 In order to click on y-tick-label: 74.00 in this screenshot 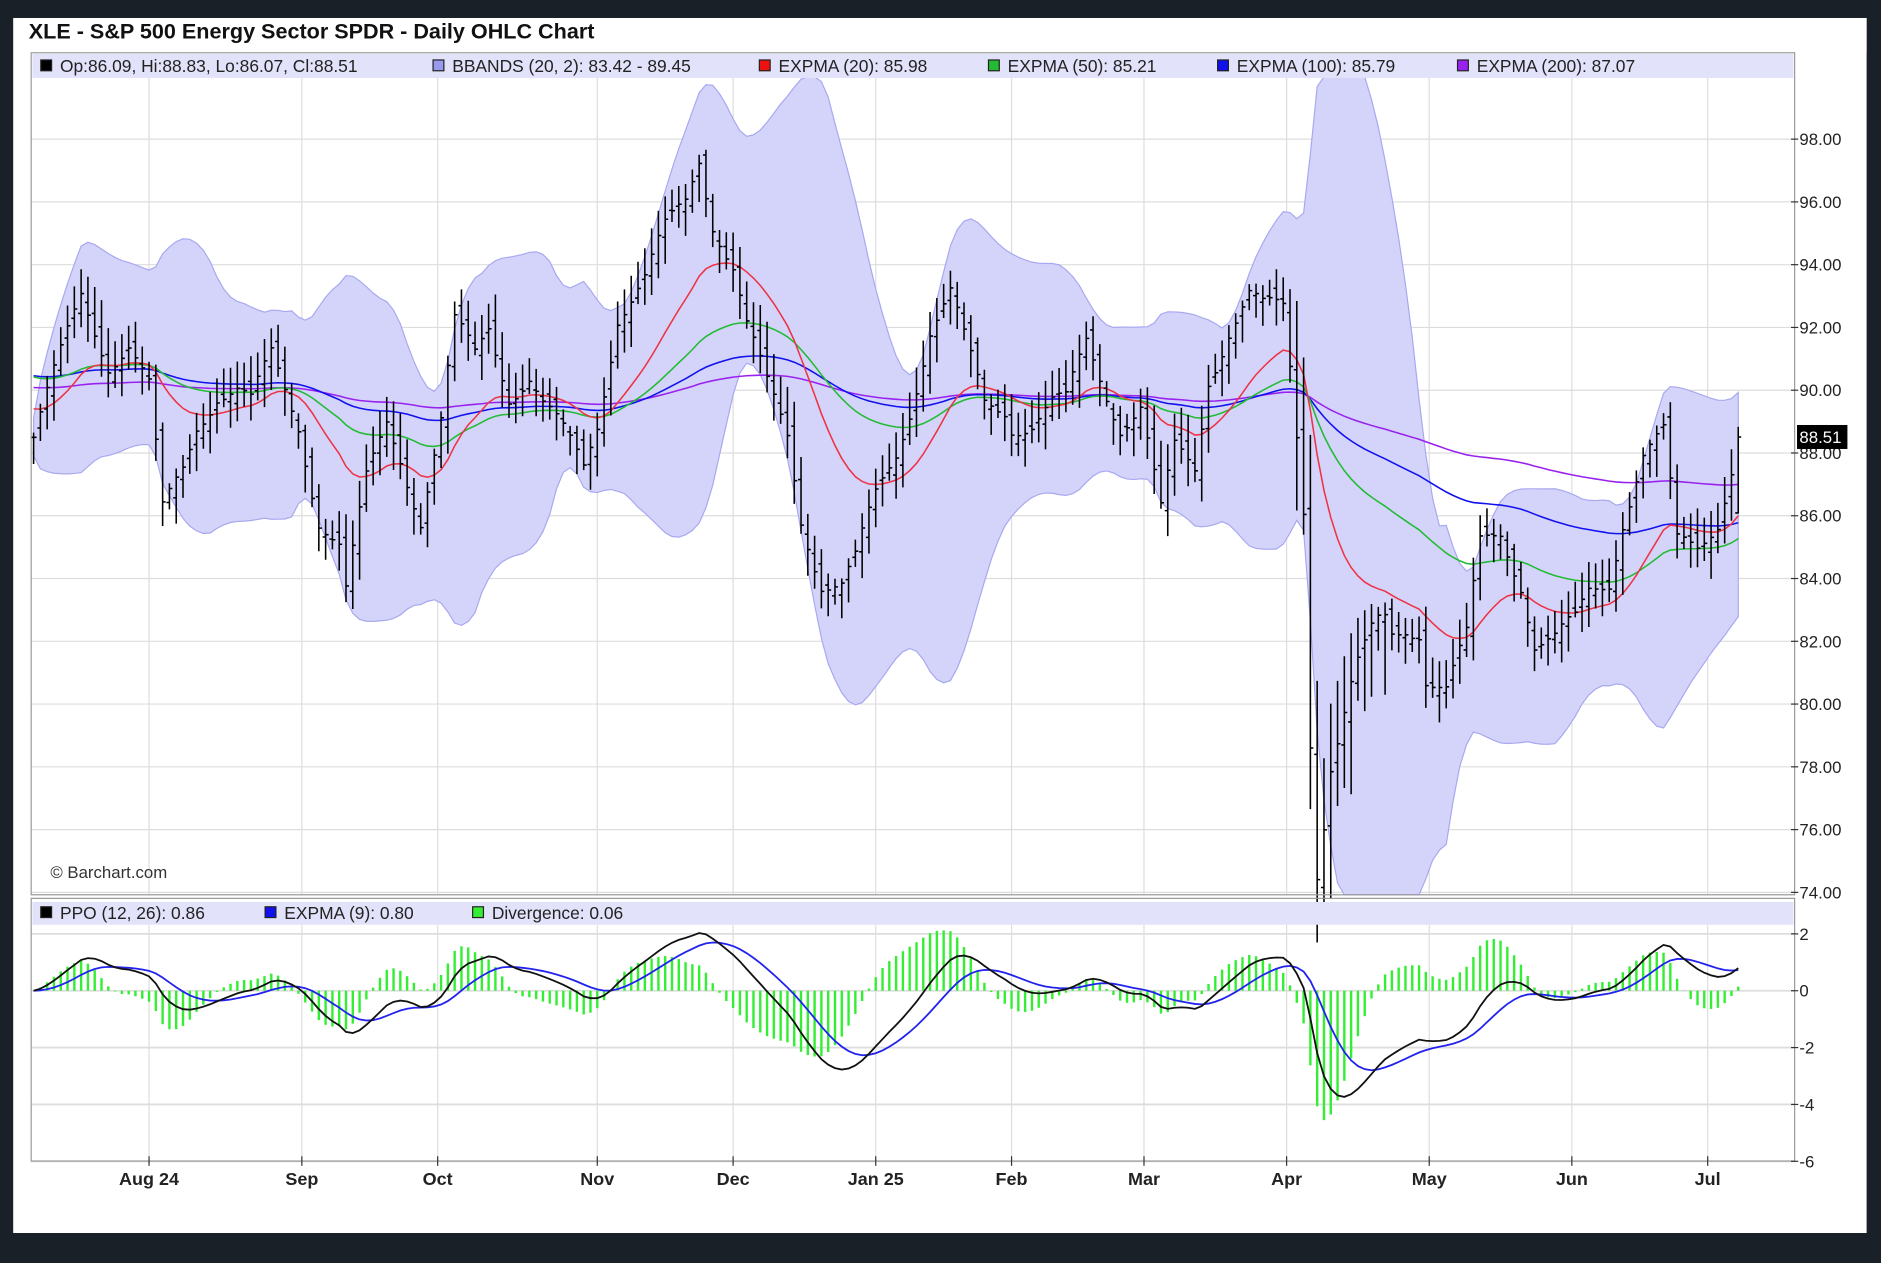, I will do `click(1820, 892)`.